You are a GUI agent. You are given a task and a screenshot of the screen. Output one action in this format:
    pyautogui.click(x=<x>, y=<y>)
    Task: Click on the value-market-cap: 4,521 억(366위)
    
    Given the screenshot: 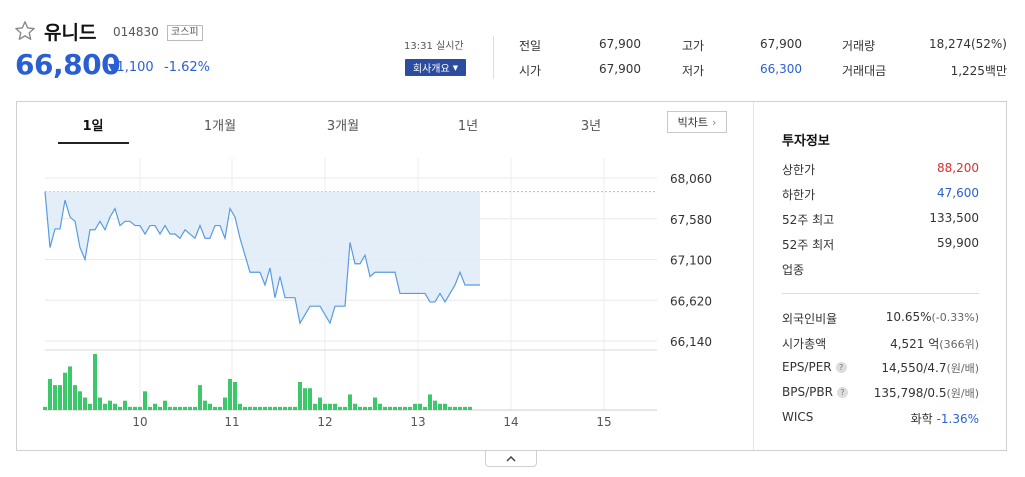 What is the action you would take?
    pyautogui.click(x=934, y=343)
    